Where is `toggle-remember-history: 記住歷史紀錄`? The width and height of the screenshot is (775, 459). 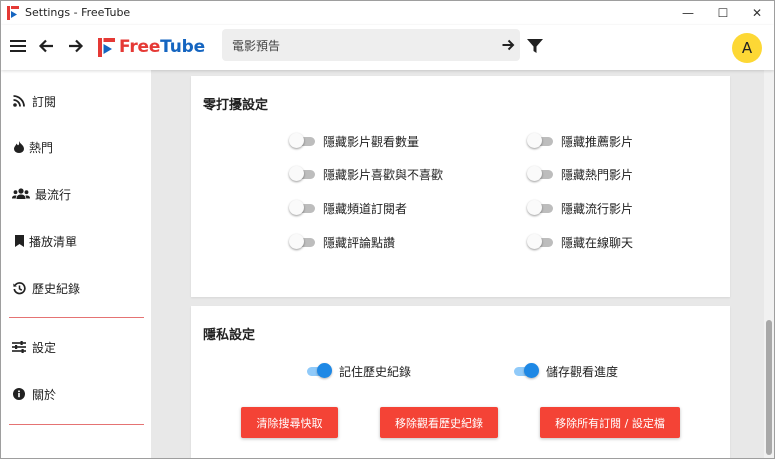
toggle-remember-history: 記住歷史紀錄 is located at coordinates (358, 371).